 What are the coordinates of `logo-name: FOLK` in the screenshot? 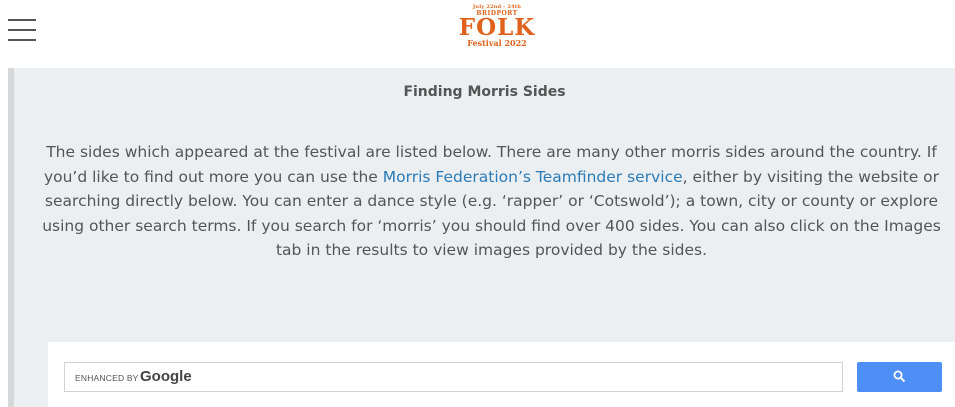 It's located at (497, 27).